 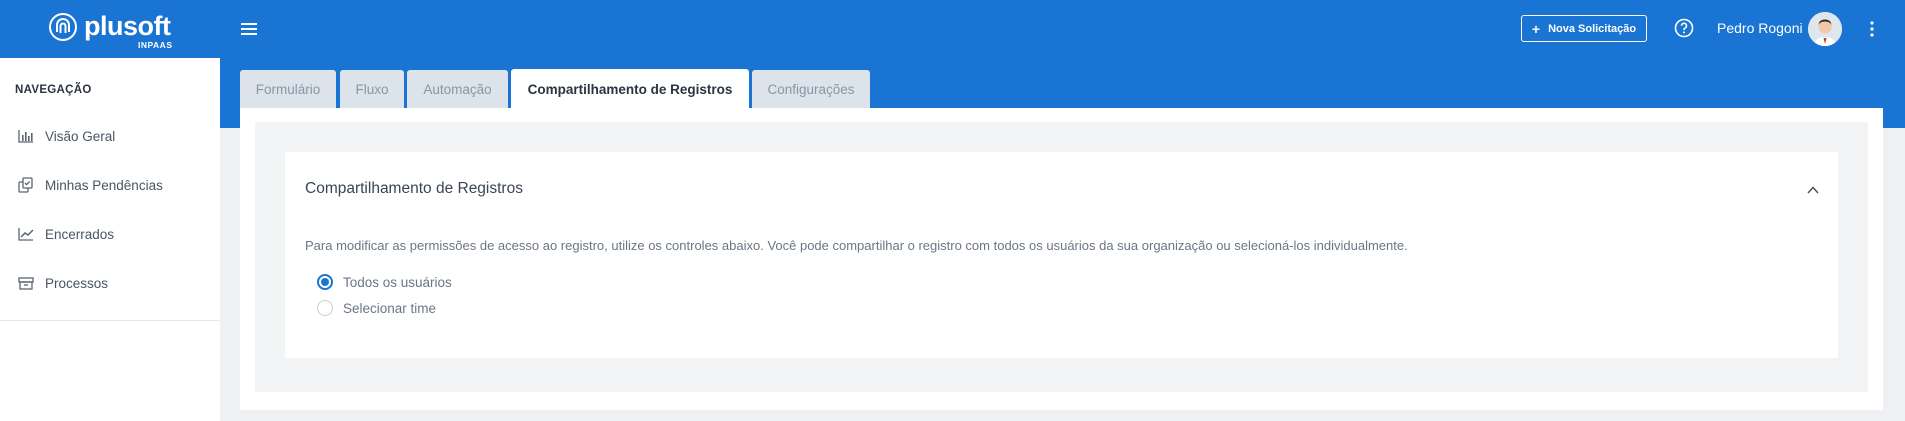 What do you see at coordinates (127, 26) in the screenshot?
I see `logo-text: plusoft` at bounding box center [127, 26].